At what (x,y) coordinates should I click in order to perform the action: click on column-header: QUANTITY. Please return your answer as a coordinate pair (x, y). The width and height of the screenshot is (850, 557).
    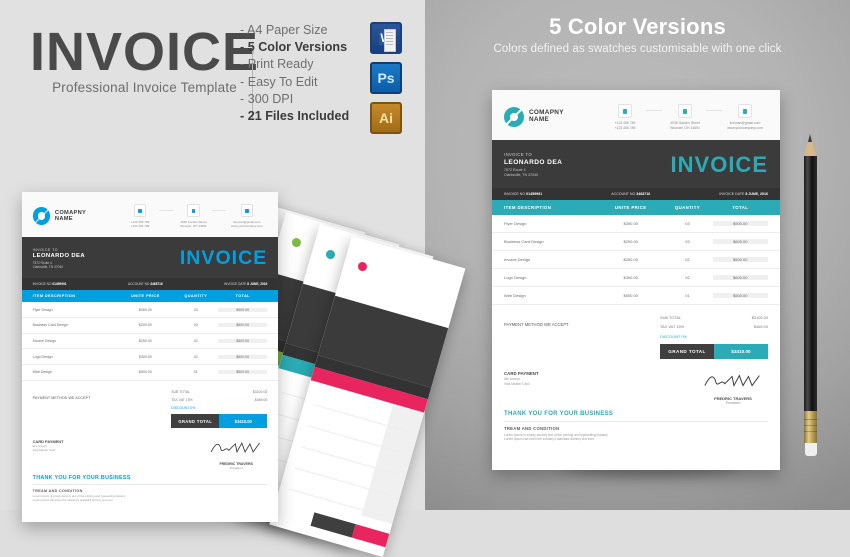
    Looking at the image, I should click on (196, 296).